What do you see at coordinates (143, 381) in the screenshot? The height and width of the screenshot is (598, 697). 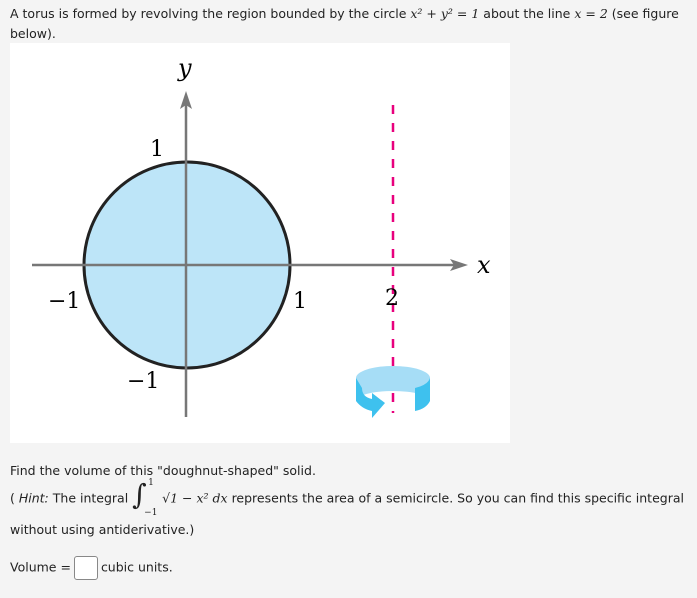 I see `tick-y-neg-1: −1` at bounding box center [143, 381].